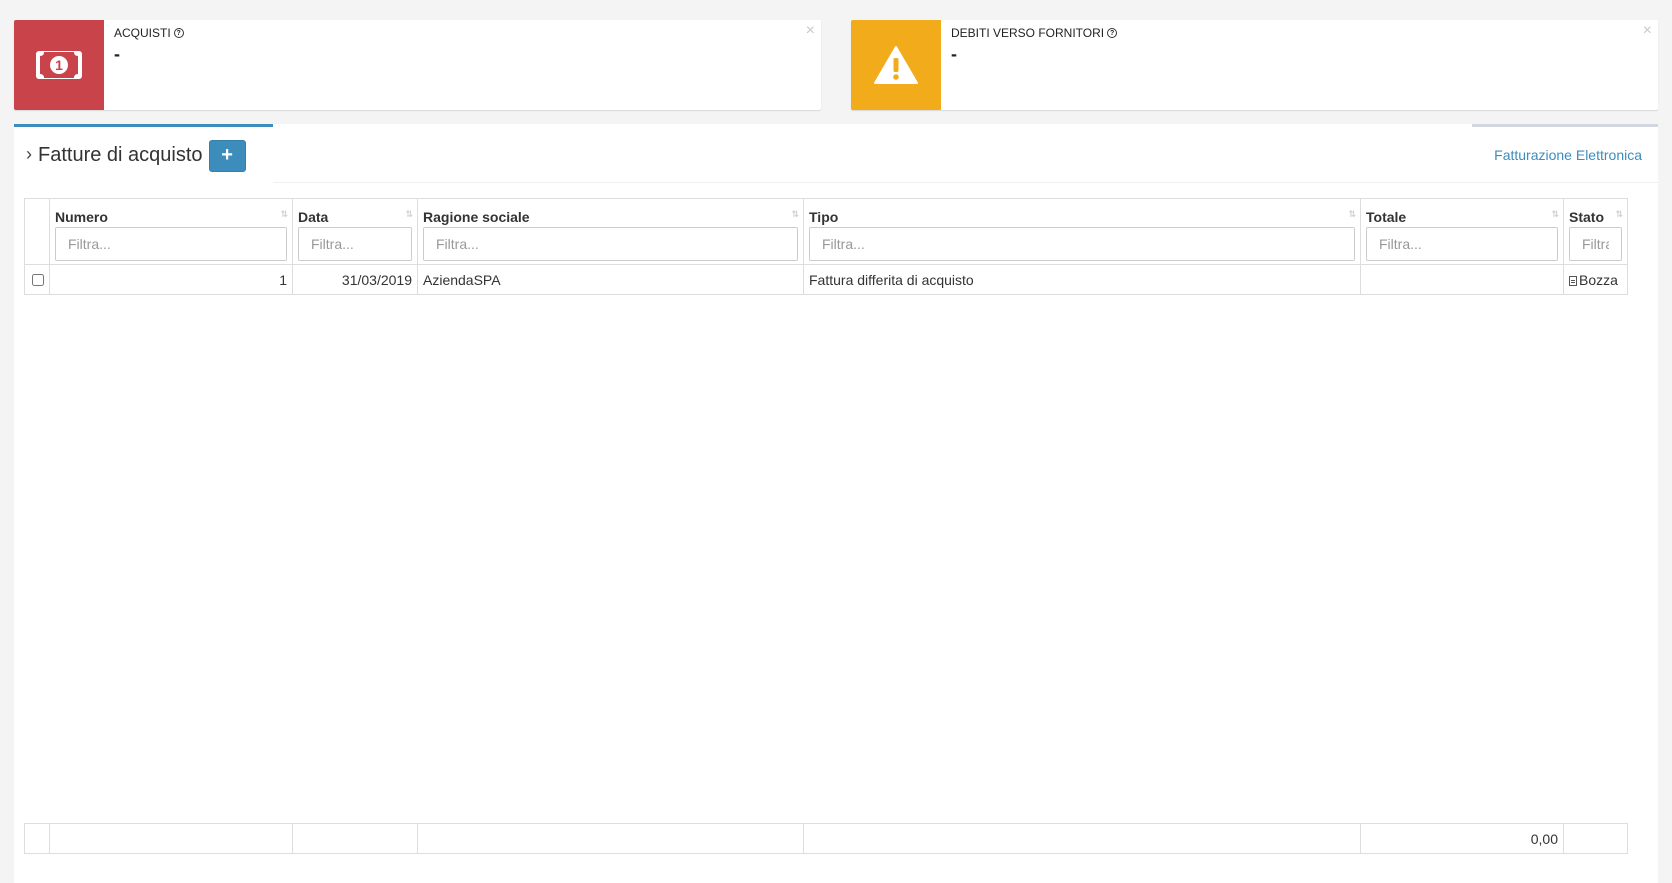 The image size is (1672, 883). What do you see at coordinates (1595, 244) in the screenshot?
I see `filter-stato-input` at bounding box center [1595, 244].